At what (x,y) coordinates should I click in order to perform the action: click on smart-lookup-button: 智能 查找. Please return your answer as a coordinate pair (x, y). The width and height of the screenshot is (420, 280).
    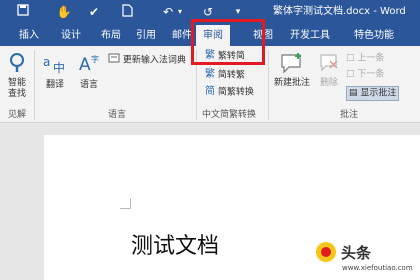
    Looking at the image, I should click on (17, 76).